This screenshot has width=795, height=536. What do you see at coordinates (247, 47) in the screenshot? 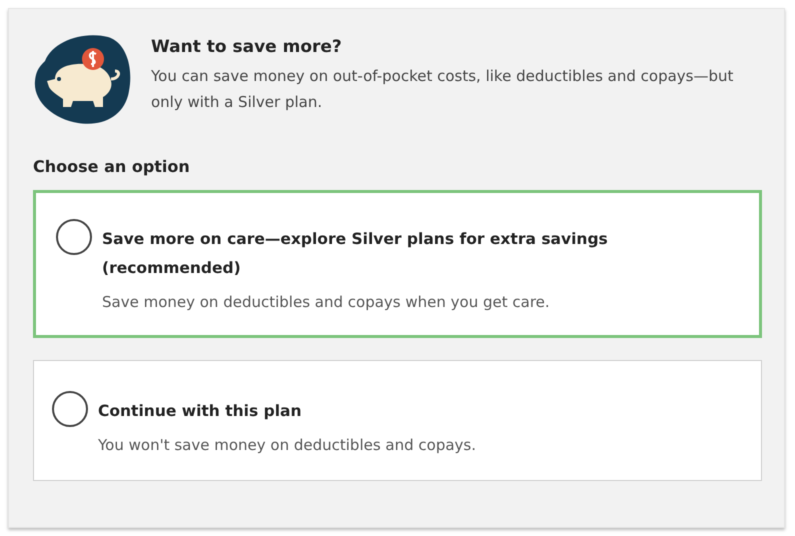
I see `intro-title: Want to save more?` at bounding box center [247, 47].